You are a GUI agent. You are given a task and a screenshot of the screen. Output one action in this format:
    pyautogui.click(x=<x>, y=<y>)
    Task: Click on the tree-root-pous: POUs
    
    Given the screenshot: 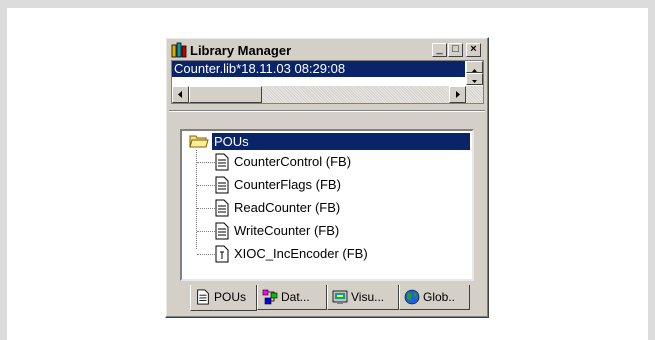 What is the action you would take?
    pyautogui.click(x=328, y=141)
    